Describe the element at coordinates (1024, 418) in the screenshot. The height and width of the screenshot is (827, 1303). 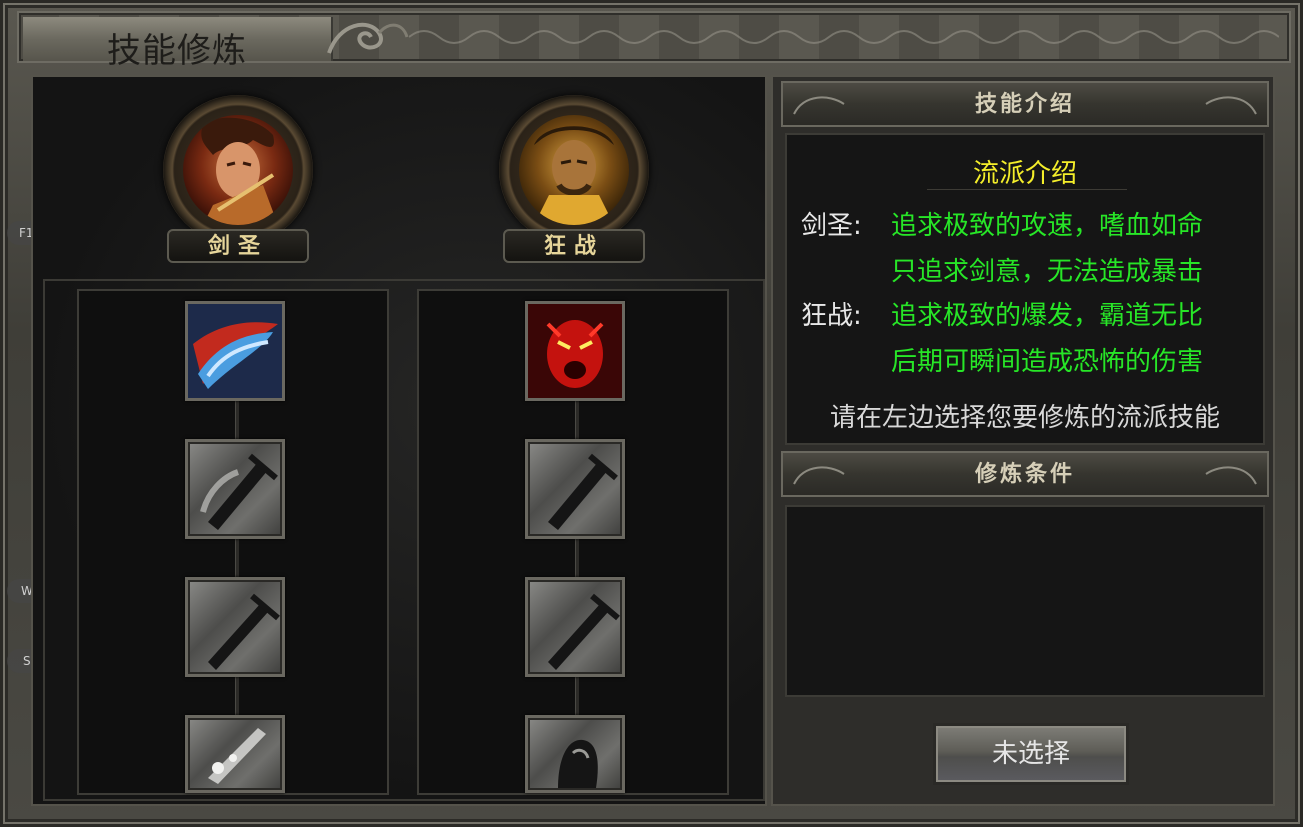
I see `selection-hint: 请在左边选择您要修炼的流派技能` at that location.